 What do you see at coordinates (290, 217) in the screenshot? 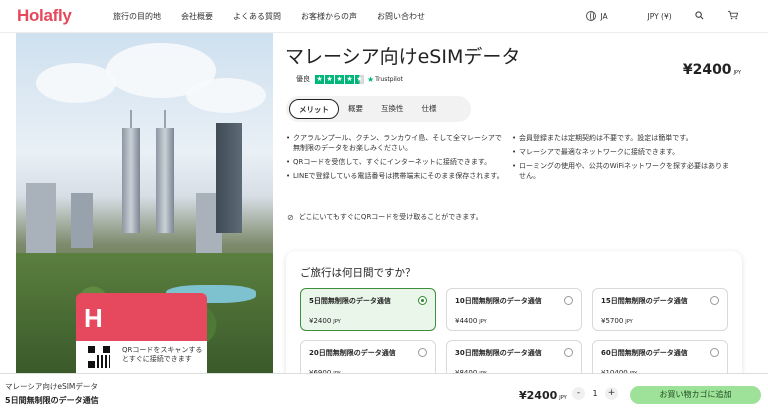
I see `link-icon: ⊘` at bounding box center [290, 217].